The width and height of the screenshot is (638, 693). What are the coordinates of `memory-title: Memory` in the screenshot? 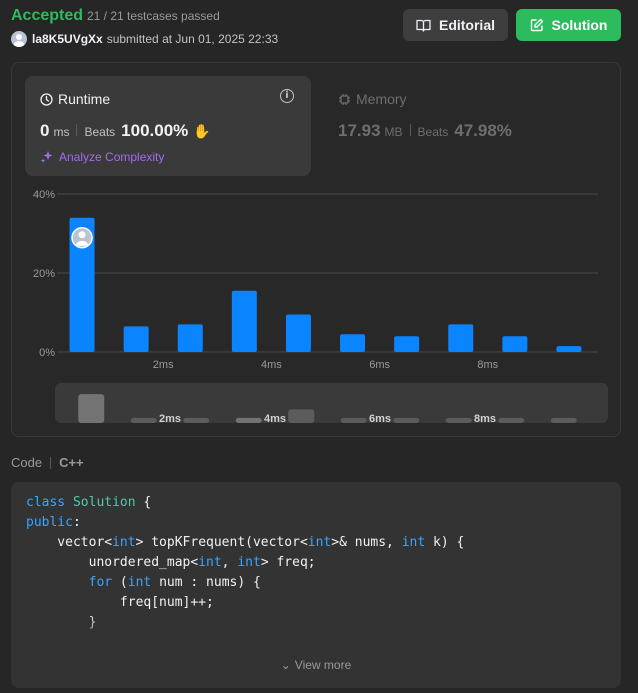 It's located at (372, 99).